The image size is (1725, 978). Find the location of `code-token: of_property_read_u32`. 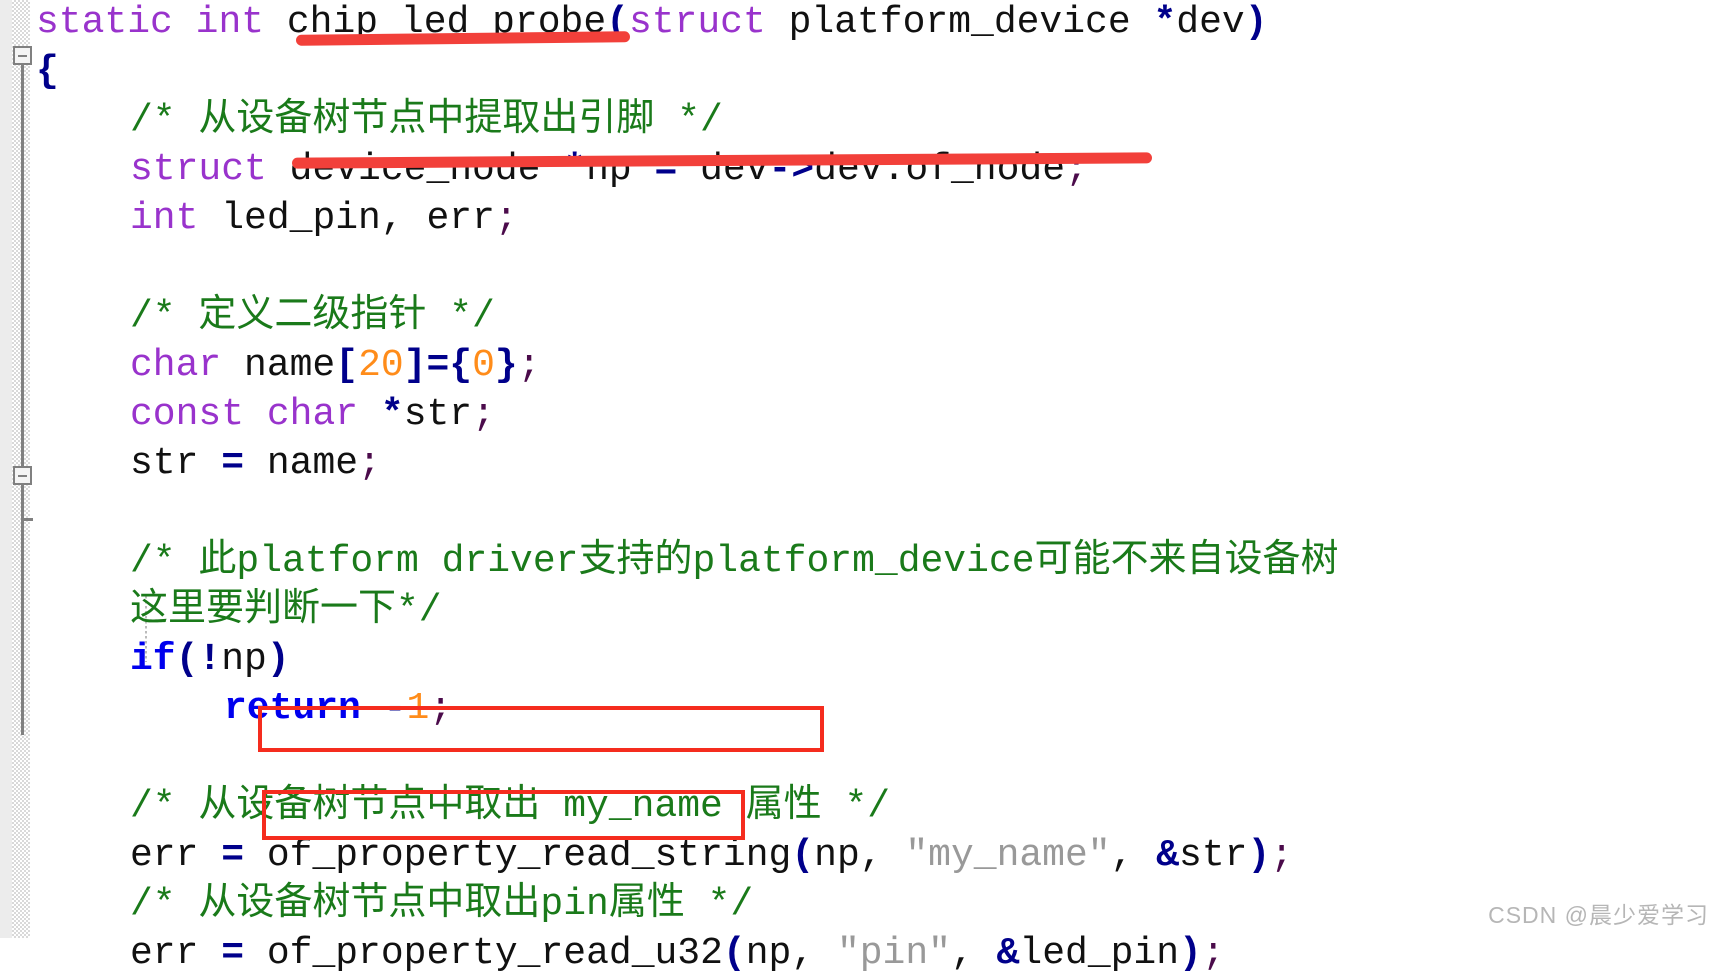

code-token: of_property_read_u32 is located at coordinates (483, 953).